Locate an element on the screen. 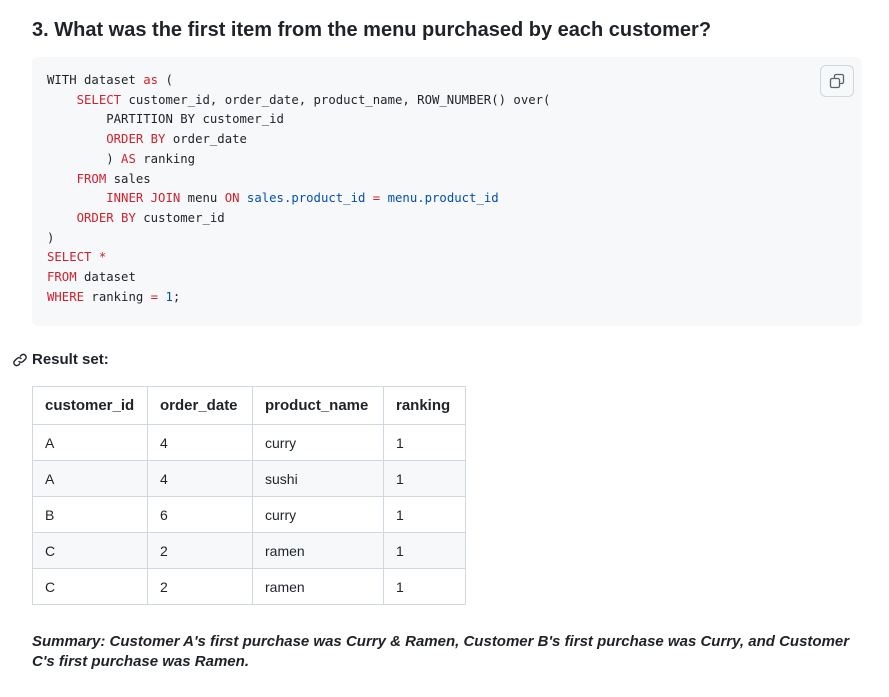 The image size is (889, 697). code-line: ) AS ranking is located at coordinates (121, 159).